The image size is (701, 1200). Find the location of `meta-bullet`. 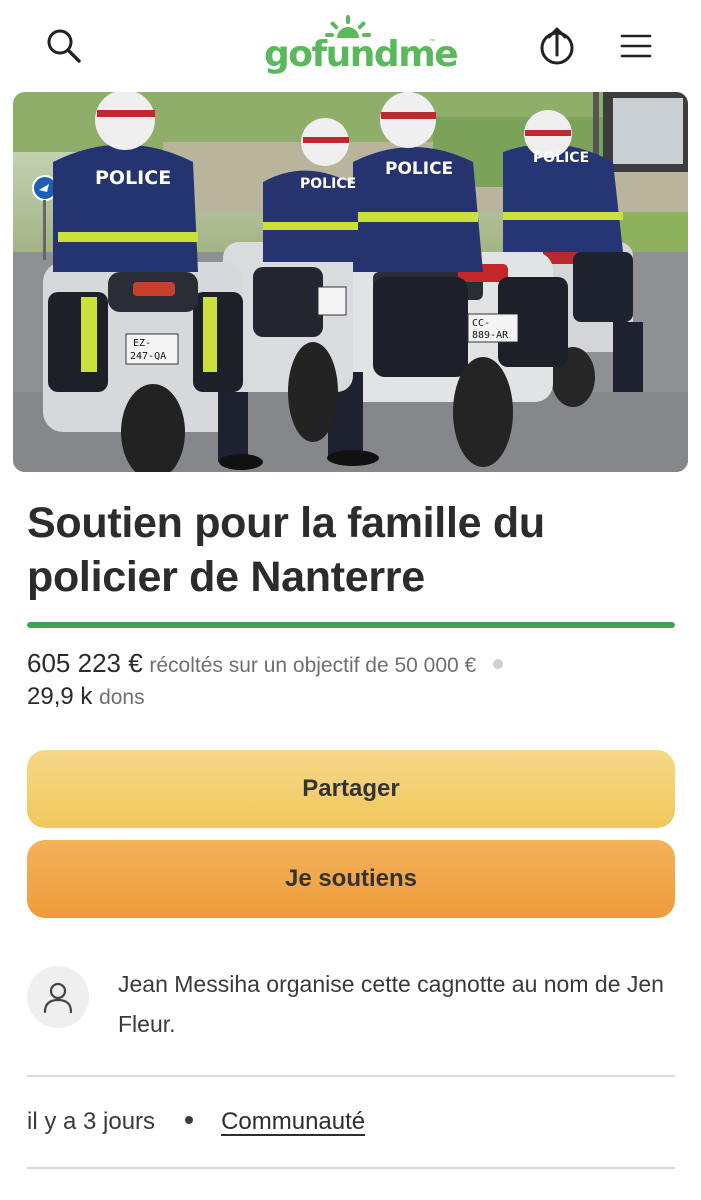

meta-bullet is located at coordinates (189, 1119).